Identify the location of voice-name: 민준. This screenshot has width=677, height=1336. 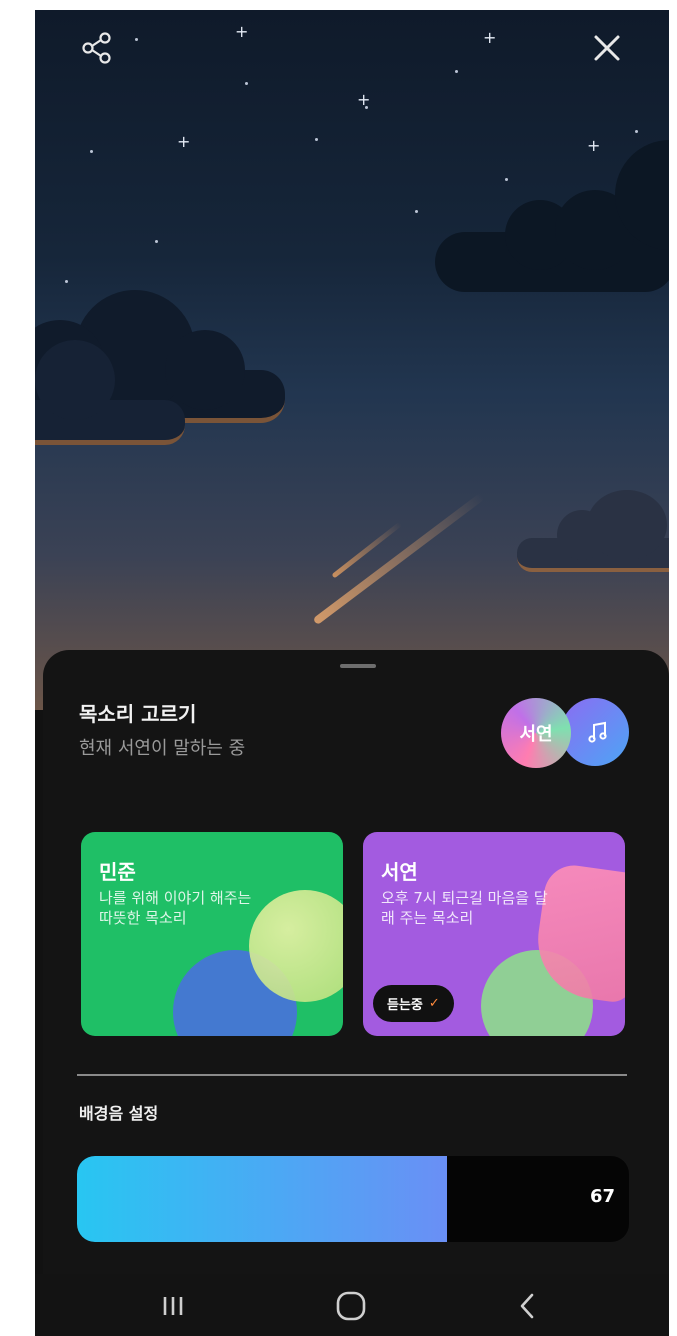
(117, 872).